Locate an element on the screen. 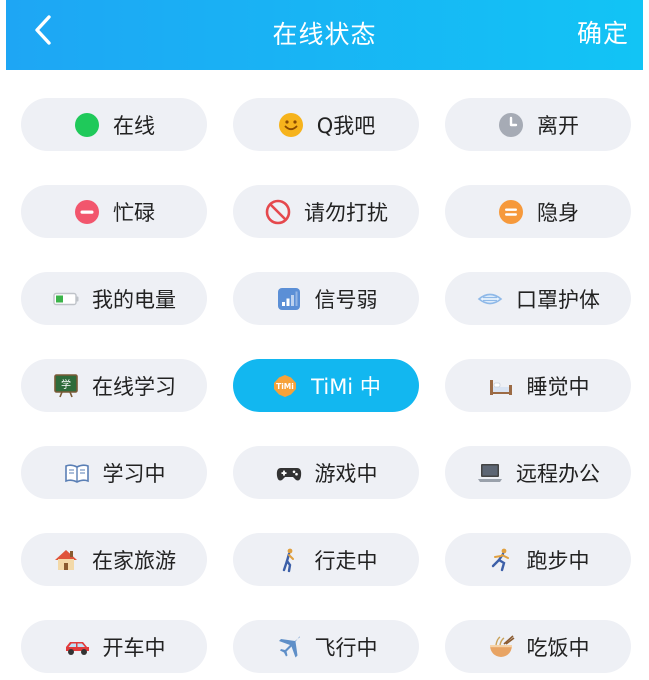  confirm-button: 确定 is located at coordinates (603, 32).